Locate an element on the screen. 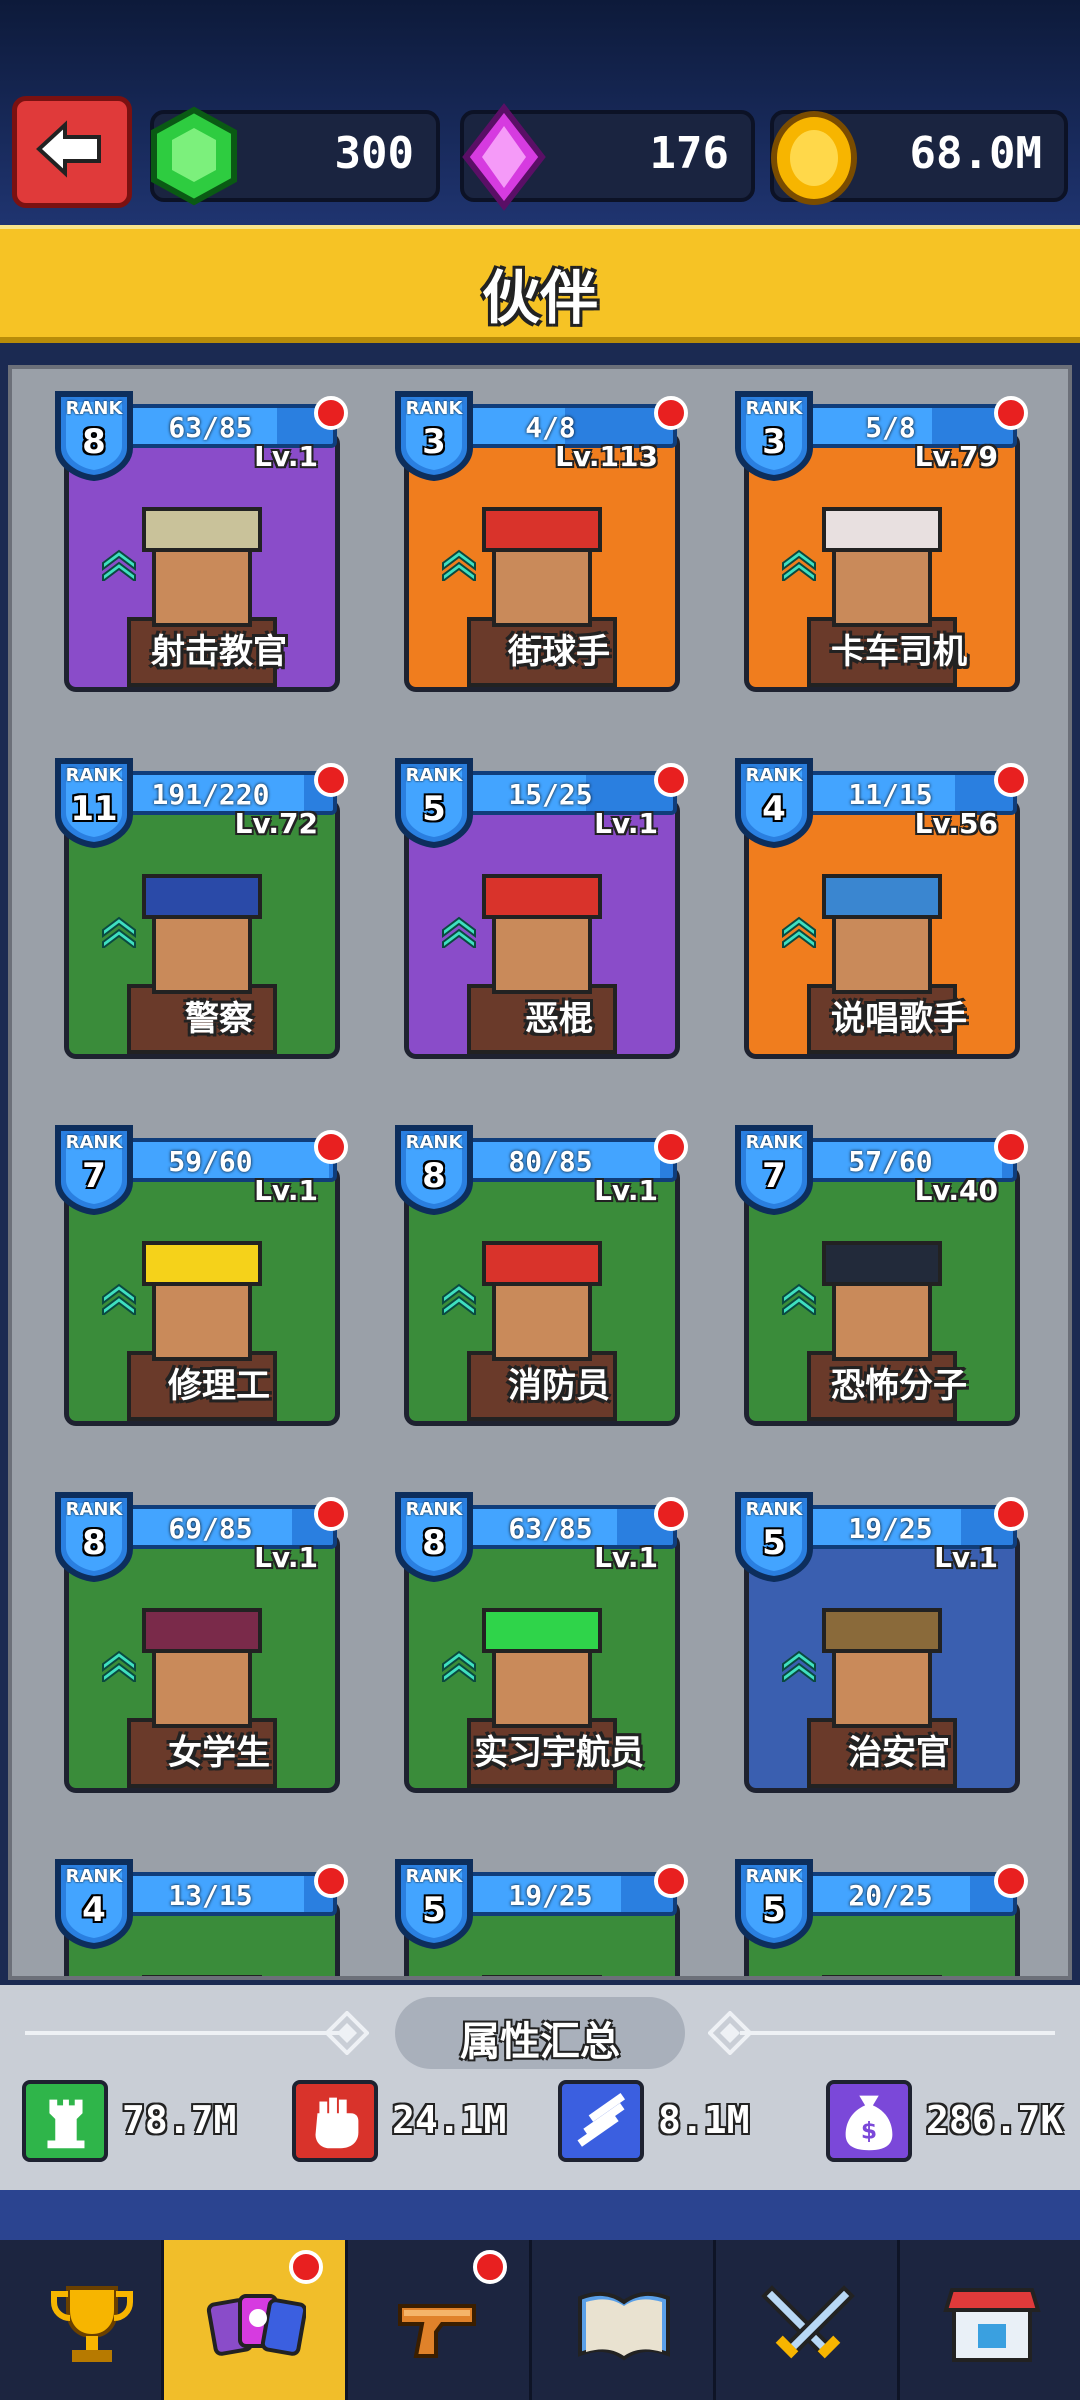  partner-card: 13/15 RANK 4 is located at coordinates (200, 1909).